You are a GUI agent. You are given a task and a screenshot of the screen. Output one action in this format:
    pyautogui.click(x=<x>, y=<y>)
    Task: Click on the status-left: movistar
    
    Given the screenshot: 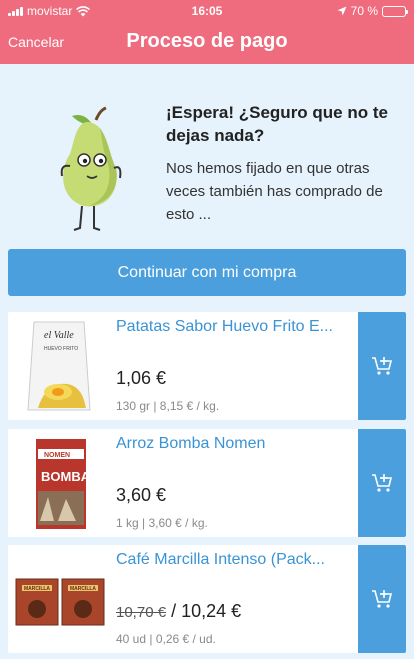 What is the action you would take?
    pyautogui.click(x=49, y=11)
    